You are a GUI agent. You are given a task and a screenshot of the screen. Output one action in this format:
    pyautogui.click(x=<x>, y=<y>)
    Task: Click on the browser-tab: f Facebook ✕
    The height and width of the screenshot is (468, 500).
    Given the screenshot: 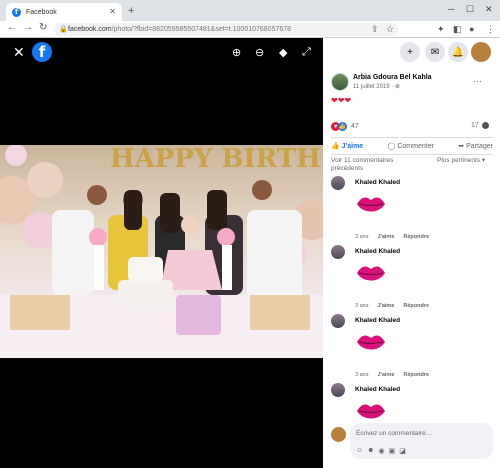 What is the action you would take?
    pyautogui.click(x=64, y=12)
    